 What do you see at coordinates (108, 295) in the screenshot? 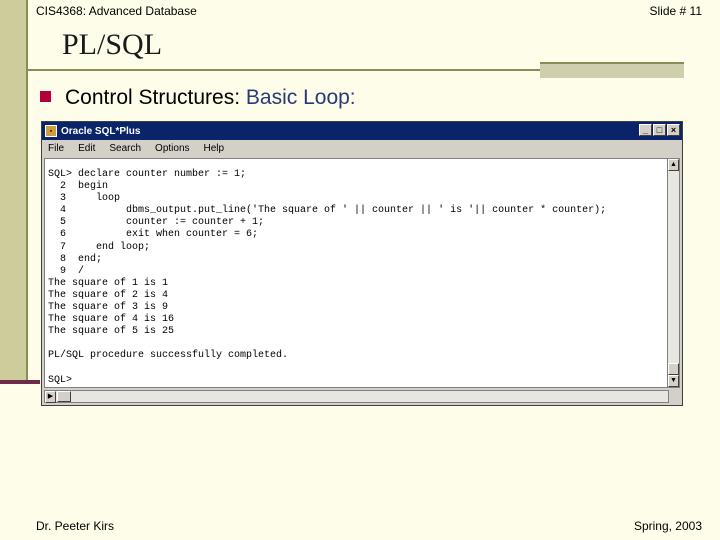
I see `output-line: The square of 2 is 4` at bounding box center [108, 295].